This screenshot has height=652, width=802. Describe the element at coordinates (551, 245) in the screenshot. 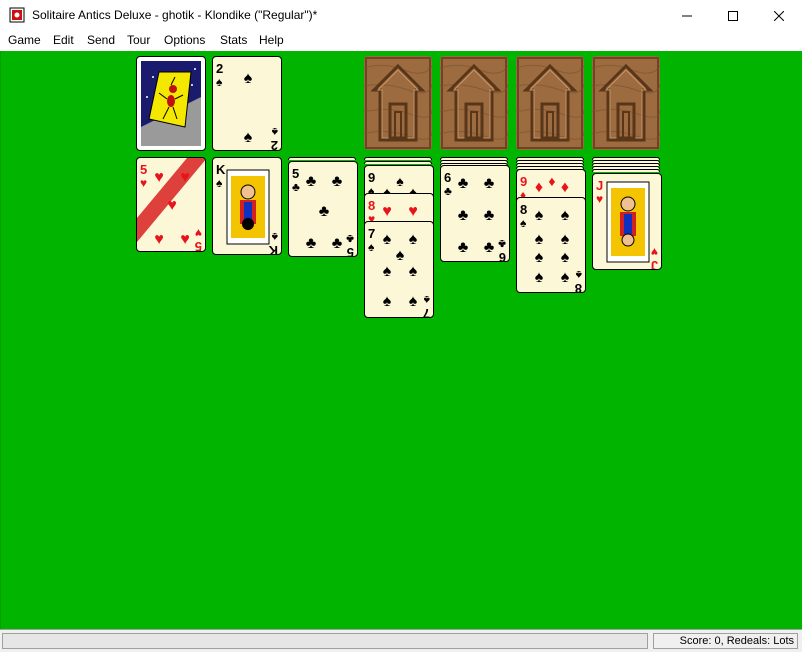

I see `tableau-6-card-8-spades: 8 ♠ ♠ ♠ ♠ ♠ ♠ ♠ ♠ ♠ 8 ♠` at that location.